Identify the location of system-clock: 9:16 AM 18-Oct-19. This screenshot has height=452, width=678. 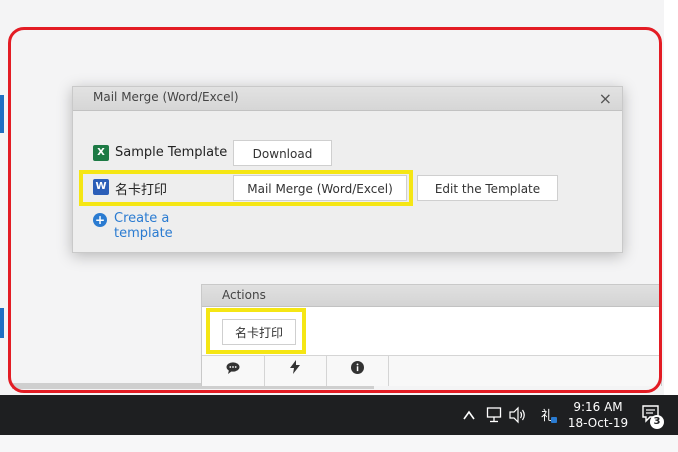
(598, 415).